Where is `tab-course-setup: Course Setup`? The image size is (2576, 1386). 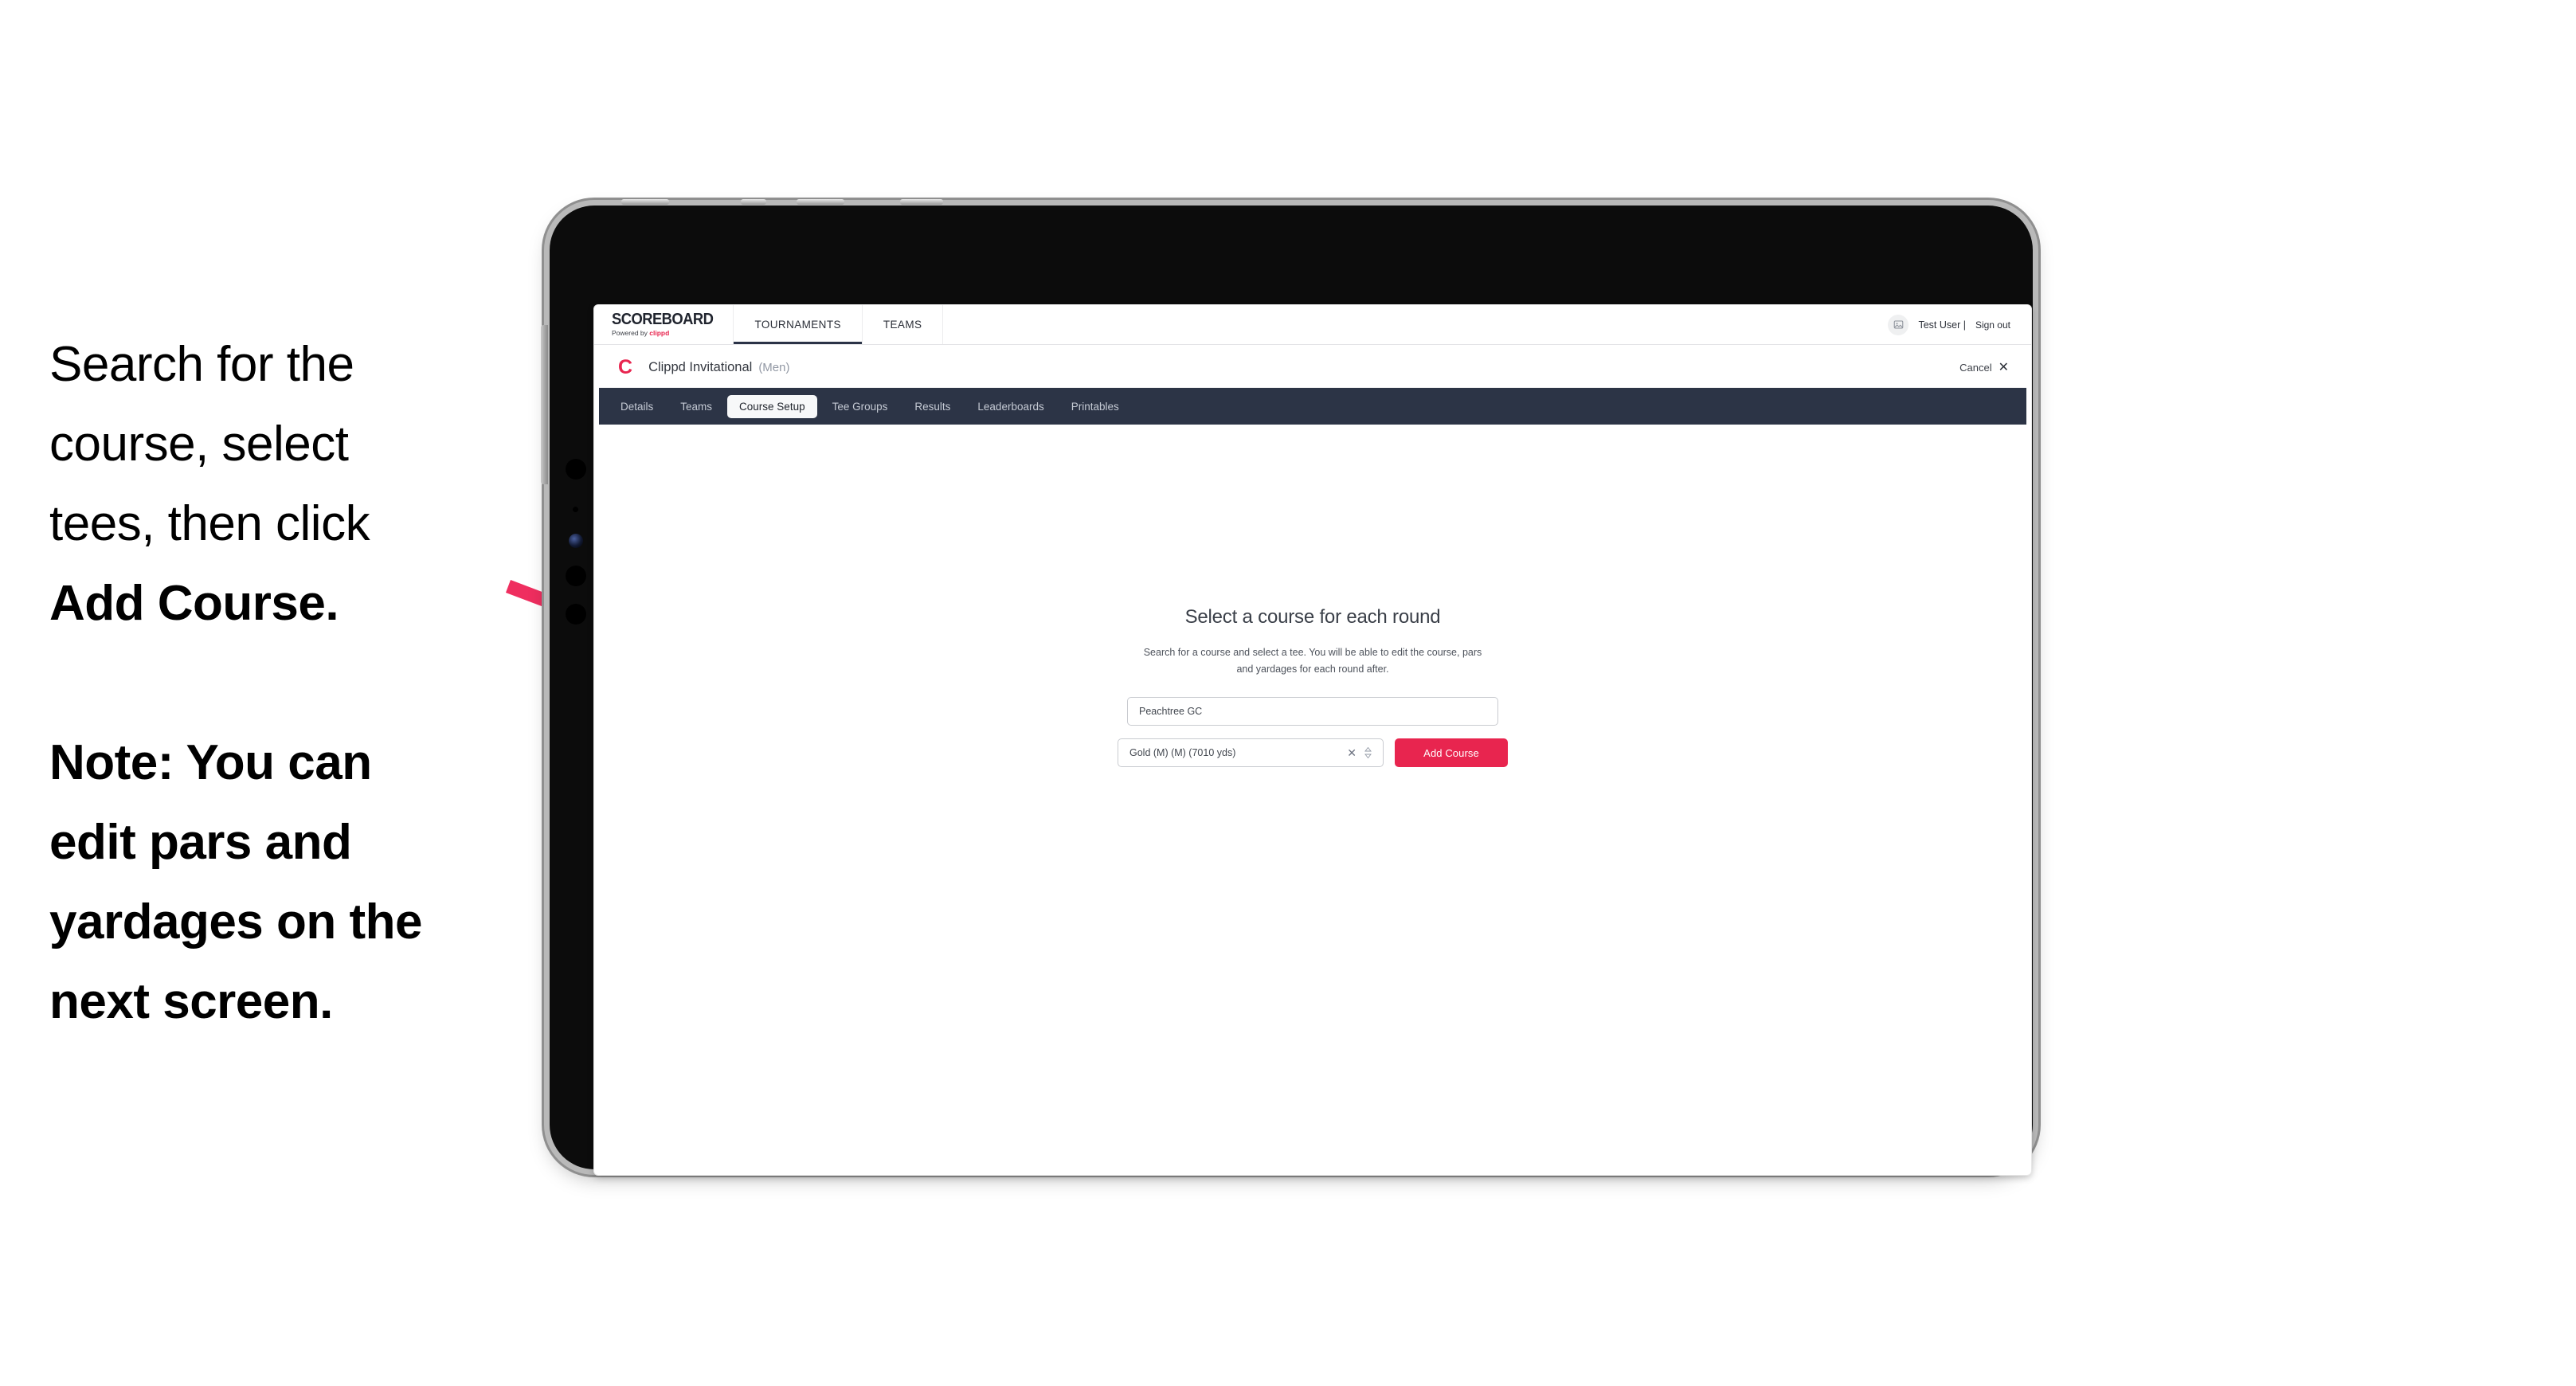 tab-course-setup: Course Setup is located at coordinates (772, 406).